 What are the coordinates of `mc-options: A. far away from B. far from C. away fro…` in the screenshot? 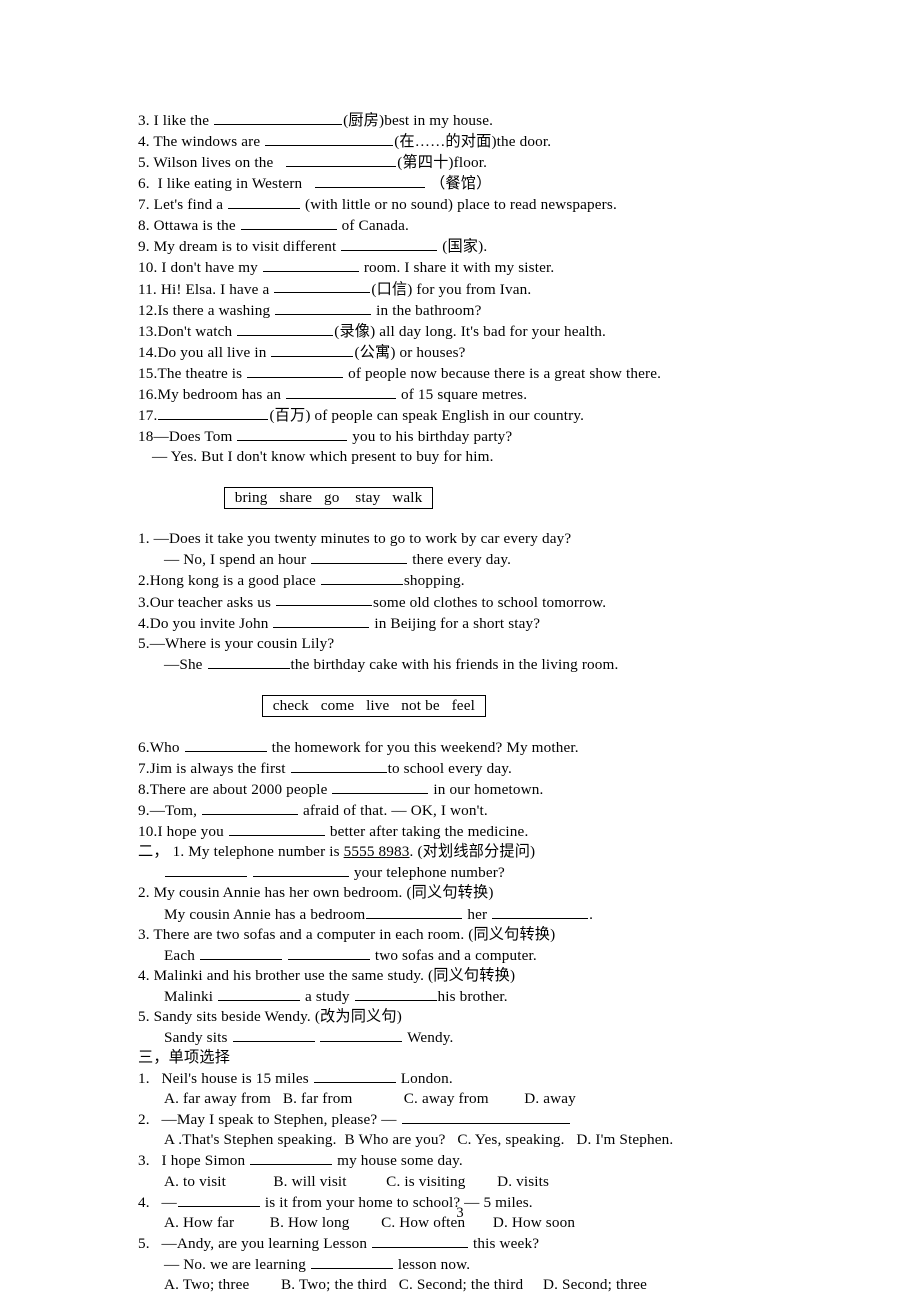 It's located at (488, 1099).